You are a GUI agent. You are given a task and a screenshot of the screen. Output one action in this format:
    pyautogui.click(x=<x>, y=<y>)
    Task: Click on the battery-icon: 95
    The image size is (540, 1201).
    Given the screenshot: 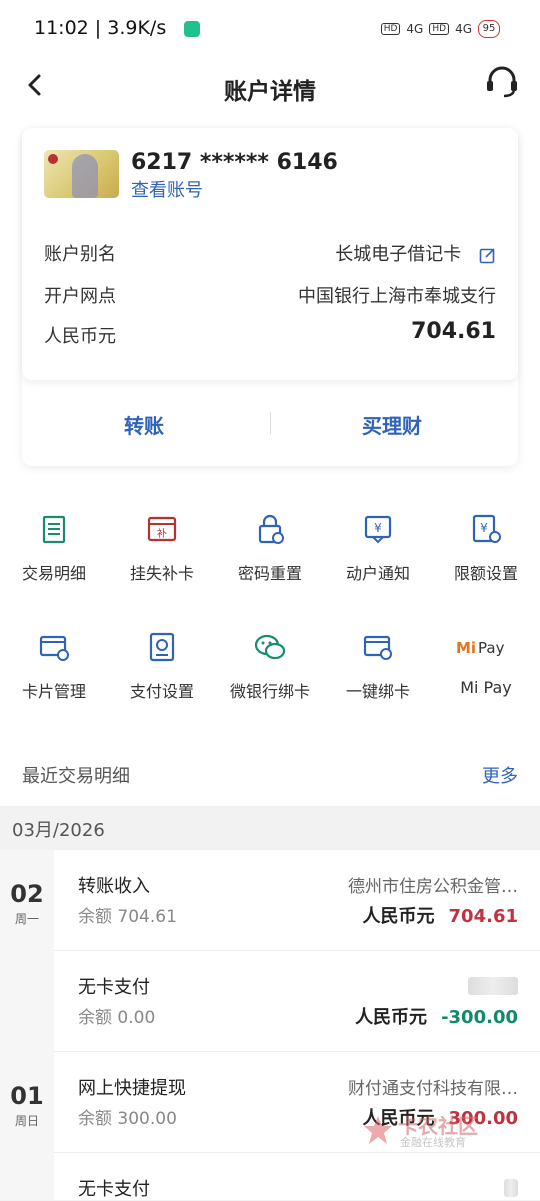 What is the action you would take?
    pyautogui.click(x=489, y=29)
    